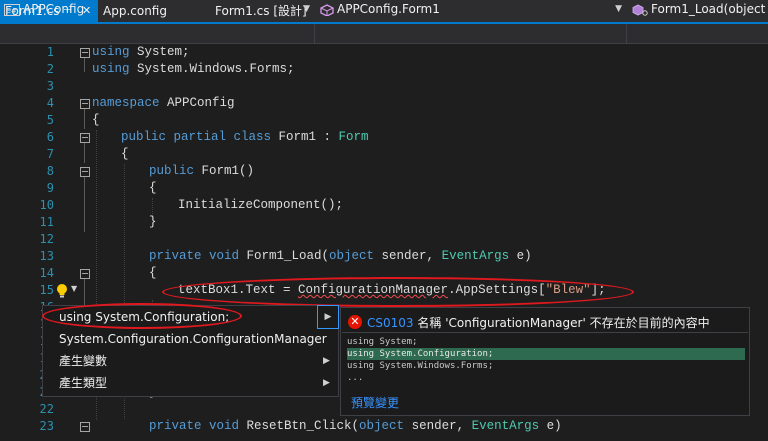  What do you see at coordinates (190, 383) in the screenshot?
I see `quick-action-generate-type: 產生類型 ▶` at bounding box center [190, 383].